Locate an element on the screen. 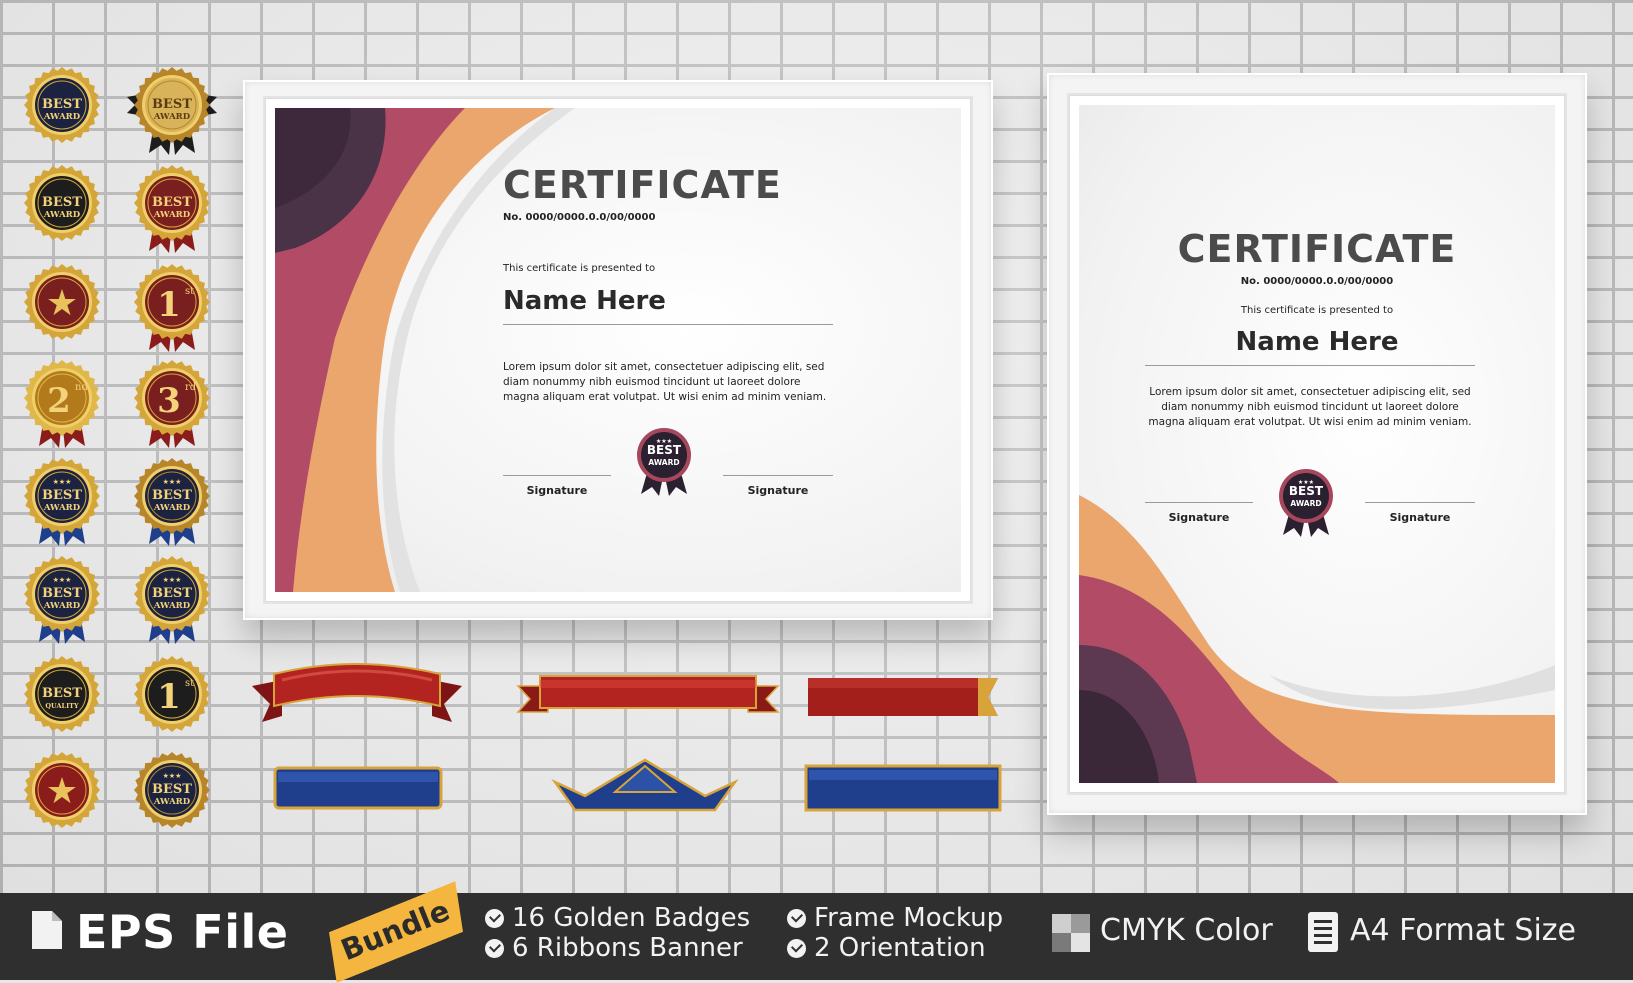 This screenshot has width=1633, height=983. award-badge: BEST QUALITY is located at coordinates (62, 700).